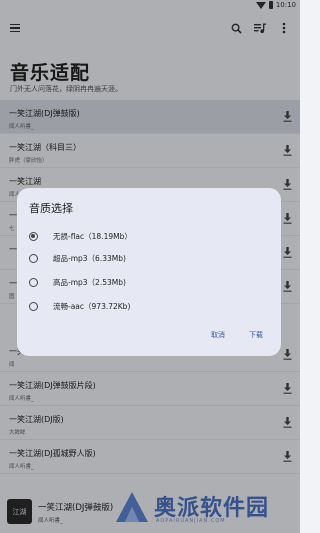 This screenshot has height=533, width=320. Describe the element at coordinates (51, 208) in the screenshot. I see `dialog-title: 音质选择` at that location.